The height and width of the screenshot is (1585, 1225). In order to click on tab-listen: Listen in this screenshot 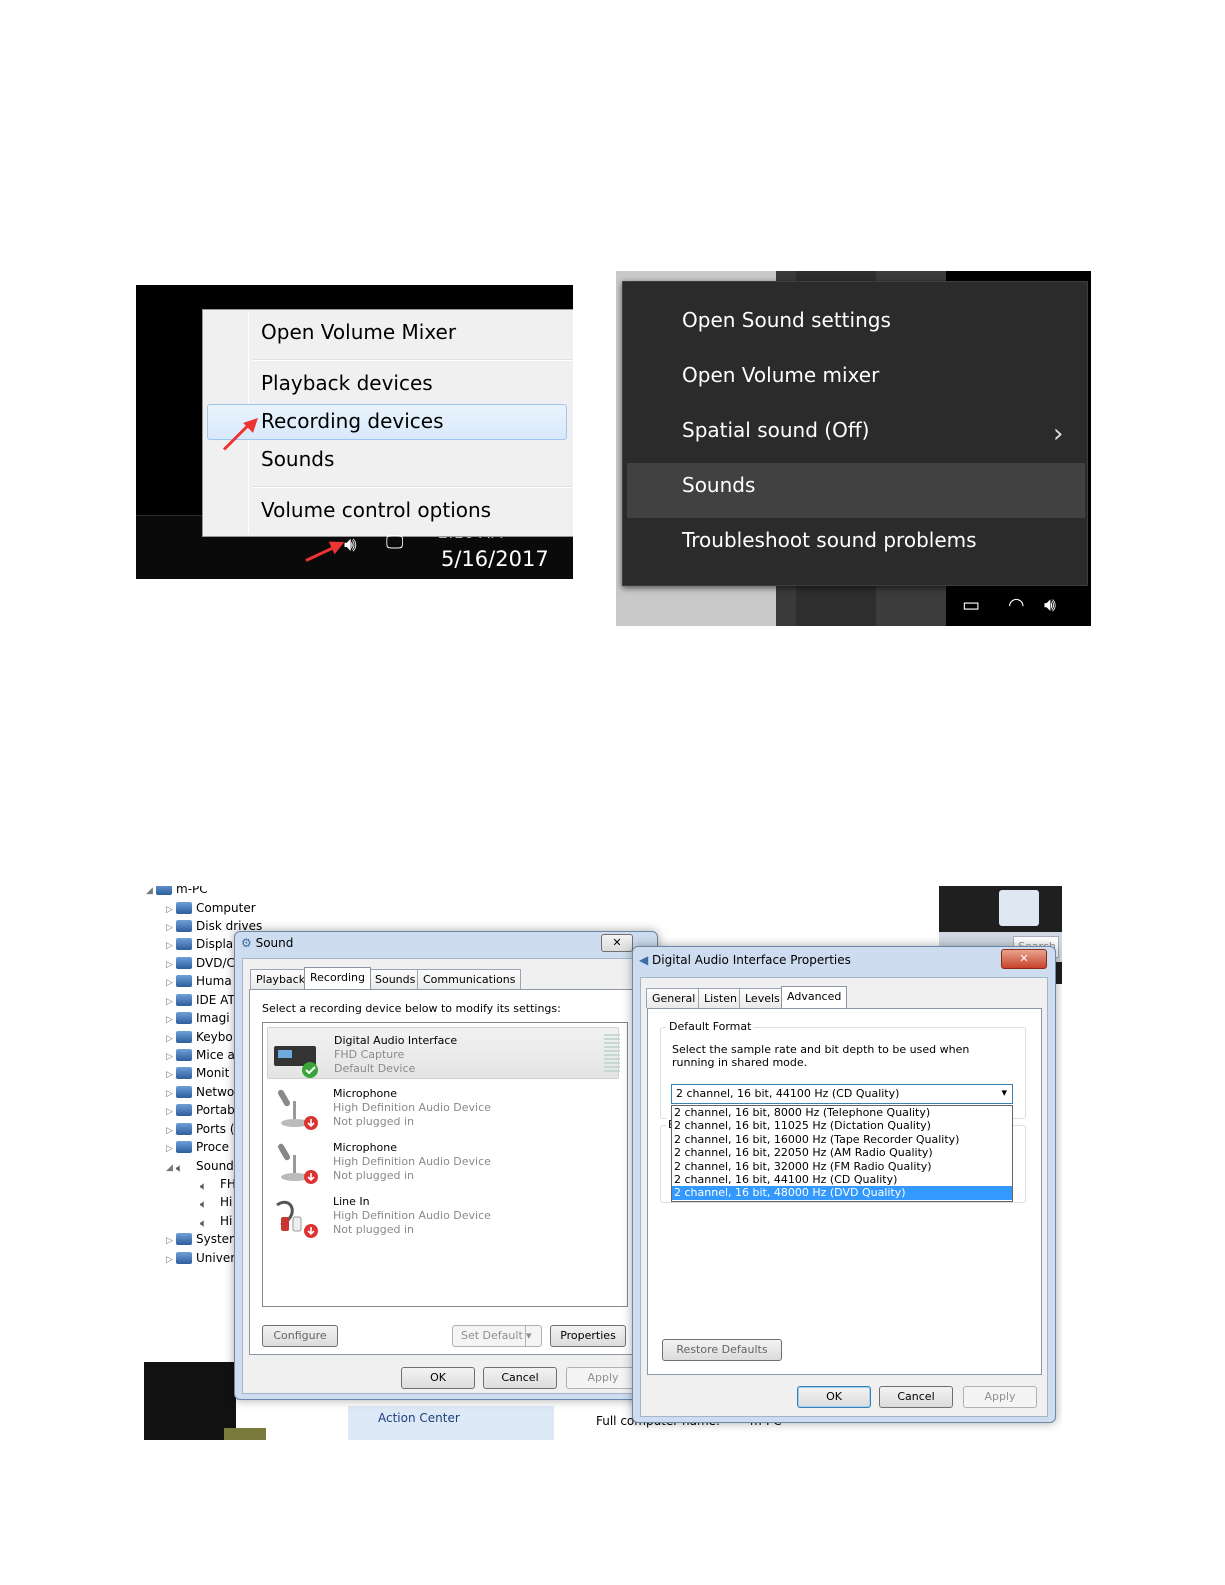, I will do `click(720, 998)`.